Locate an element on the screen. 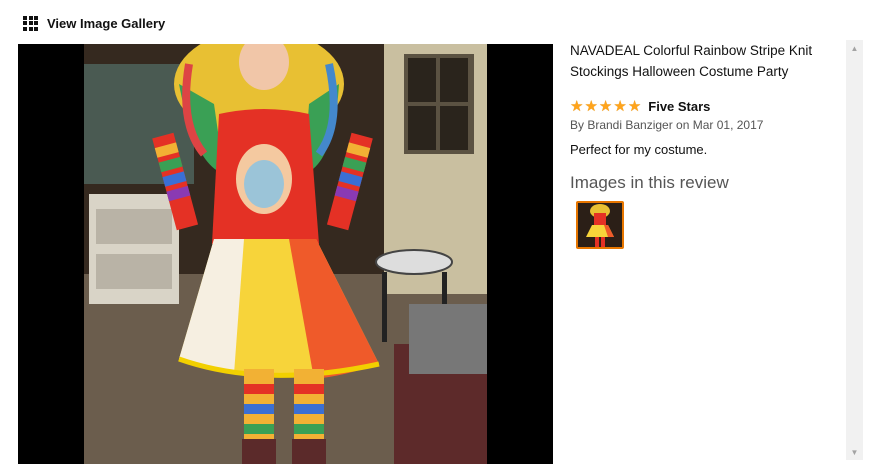 Image resolution: width=879 pixels, height=475 pixels. star-rating: ★ ★ ★ ★ ★ is located at coordinates (605, 106).